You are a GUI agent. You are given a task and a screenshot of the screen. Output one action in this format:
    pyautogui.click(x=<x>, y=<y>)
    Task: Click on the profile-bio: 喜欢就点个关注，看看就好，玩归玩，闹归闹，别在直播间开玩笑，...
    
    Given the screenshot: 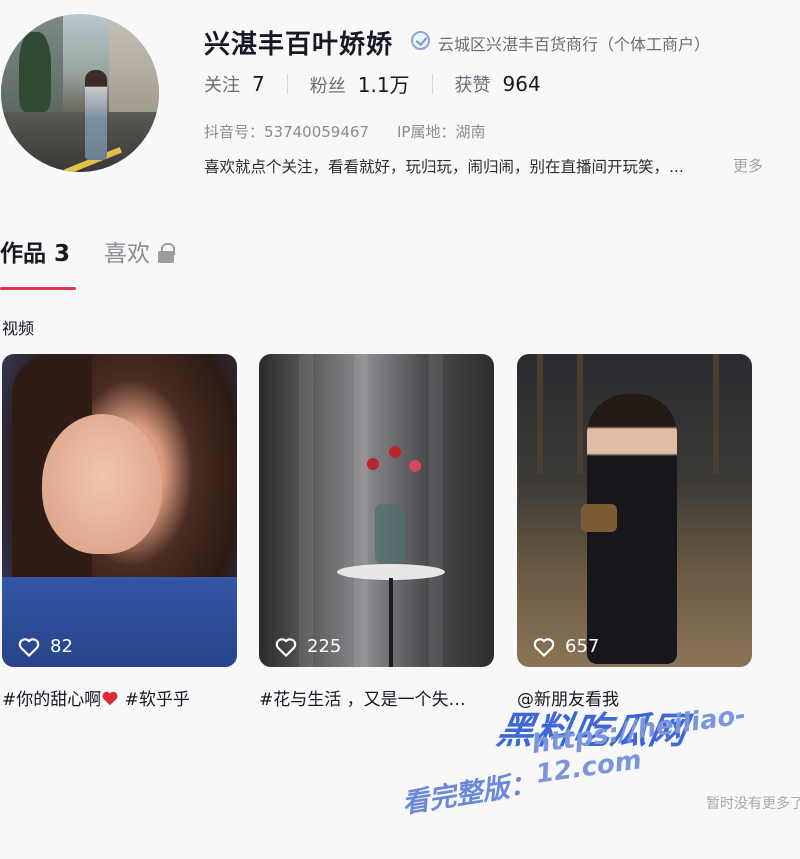 What is the action you would take?
    pyautogui.click(x=444, y=167)
    